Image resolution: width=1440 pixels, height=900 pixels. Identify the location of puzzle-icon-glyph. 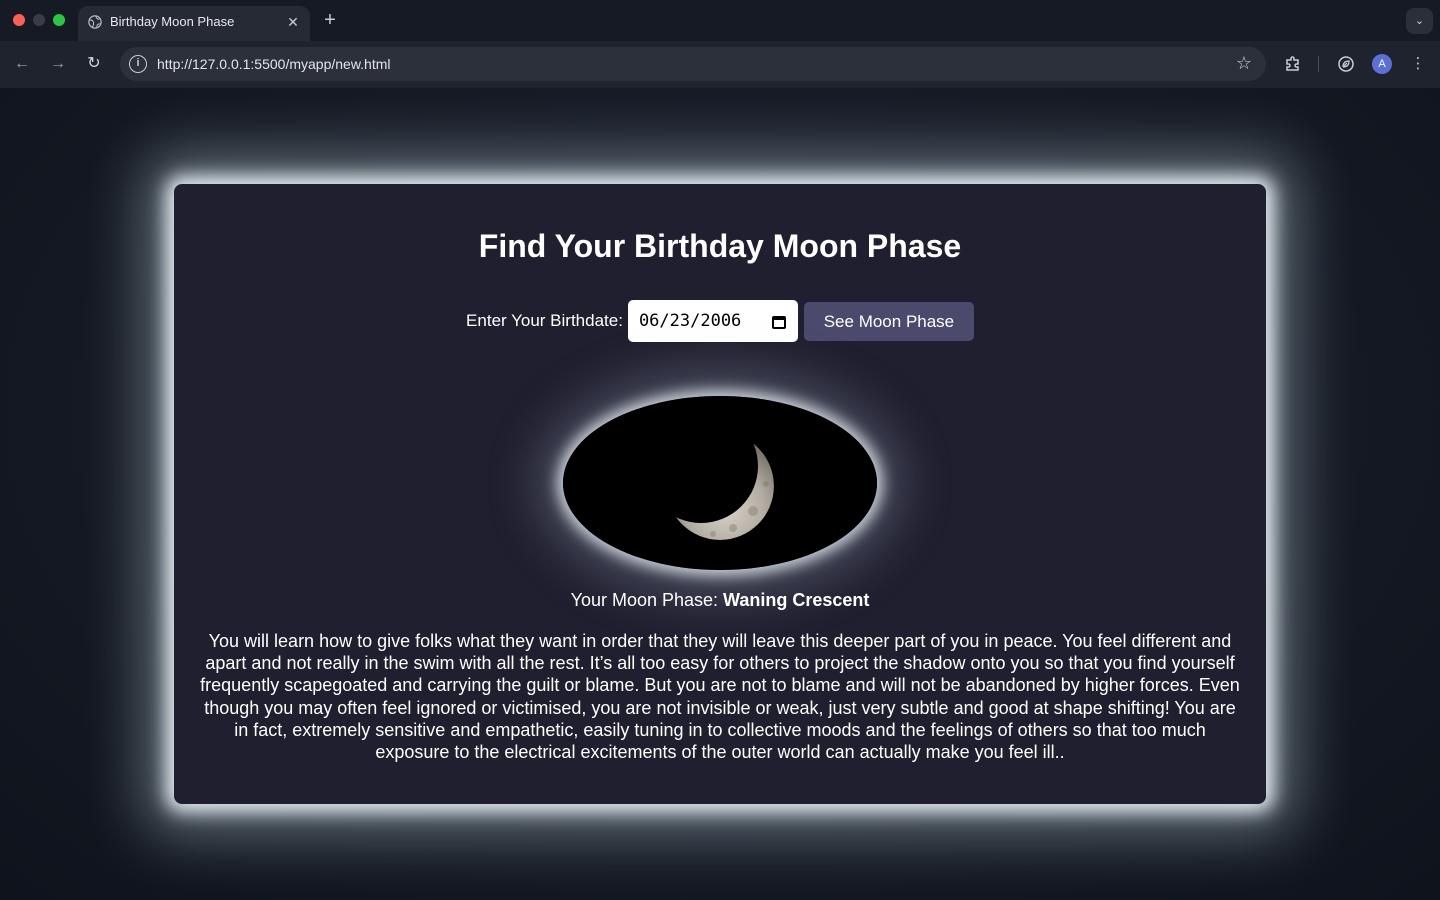
(1292, 63).